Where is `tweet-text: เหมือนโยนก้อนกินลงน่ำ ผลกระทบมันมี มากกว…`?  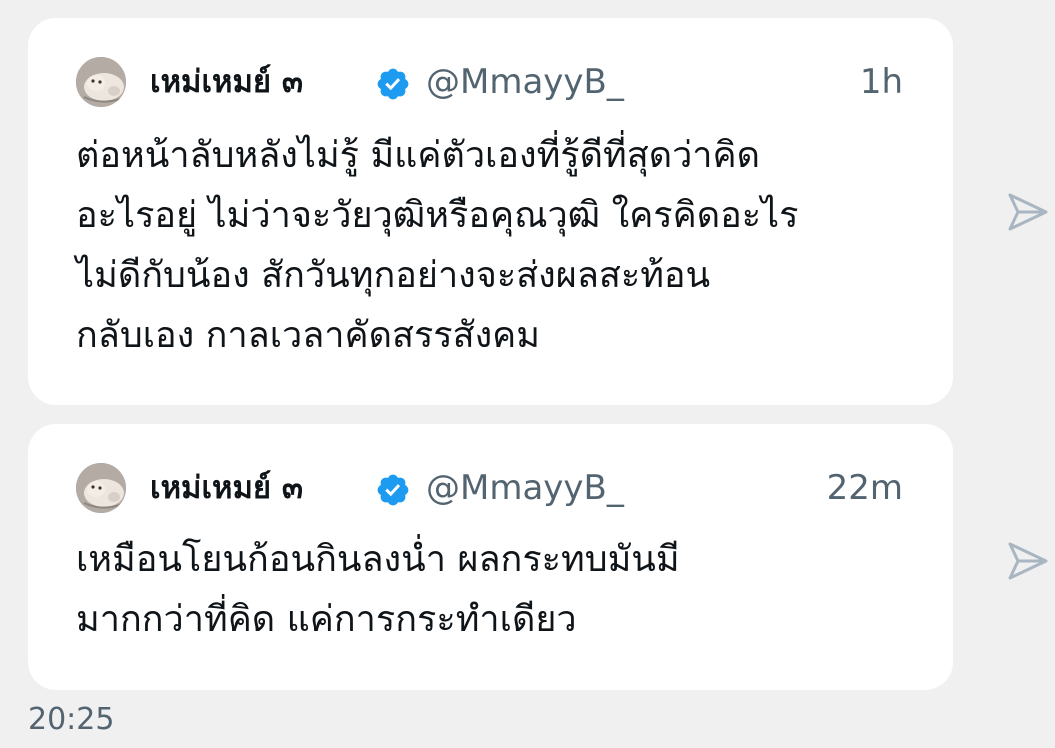 tweet-text: เหมือนโยนก้อนกินลงน่ำ ผลกระทบมันมี มากกว… is located at coordinates (501, 590).